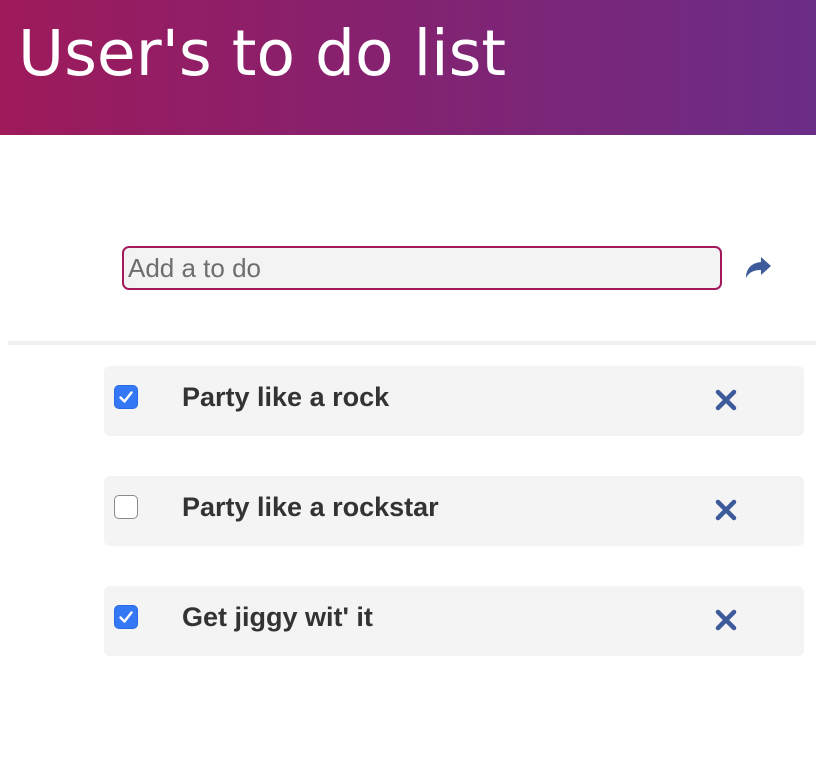  I want to click on share-arrow-icon, so click(758, 267).